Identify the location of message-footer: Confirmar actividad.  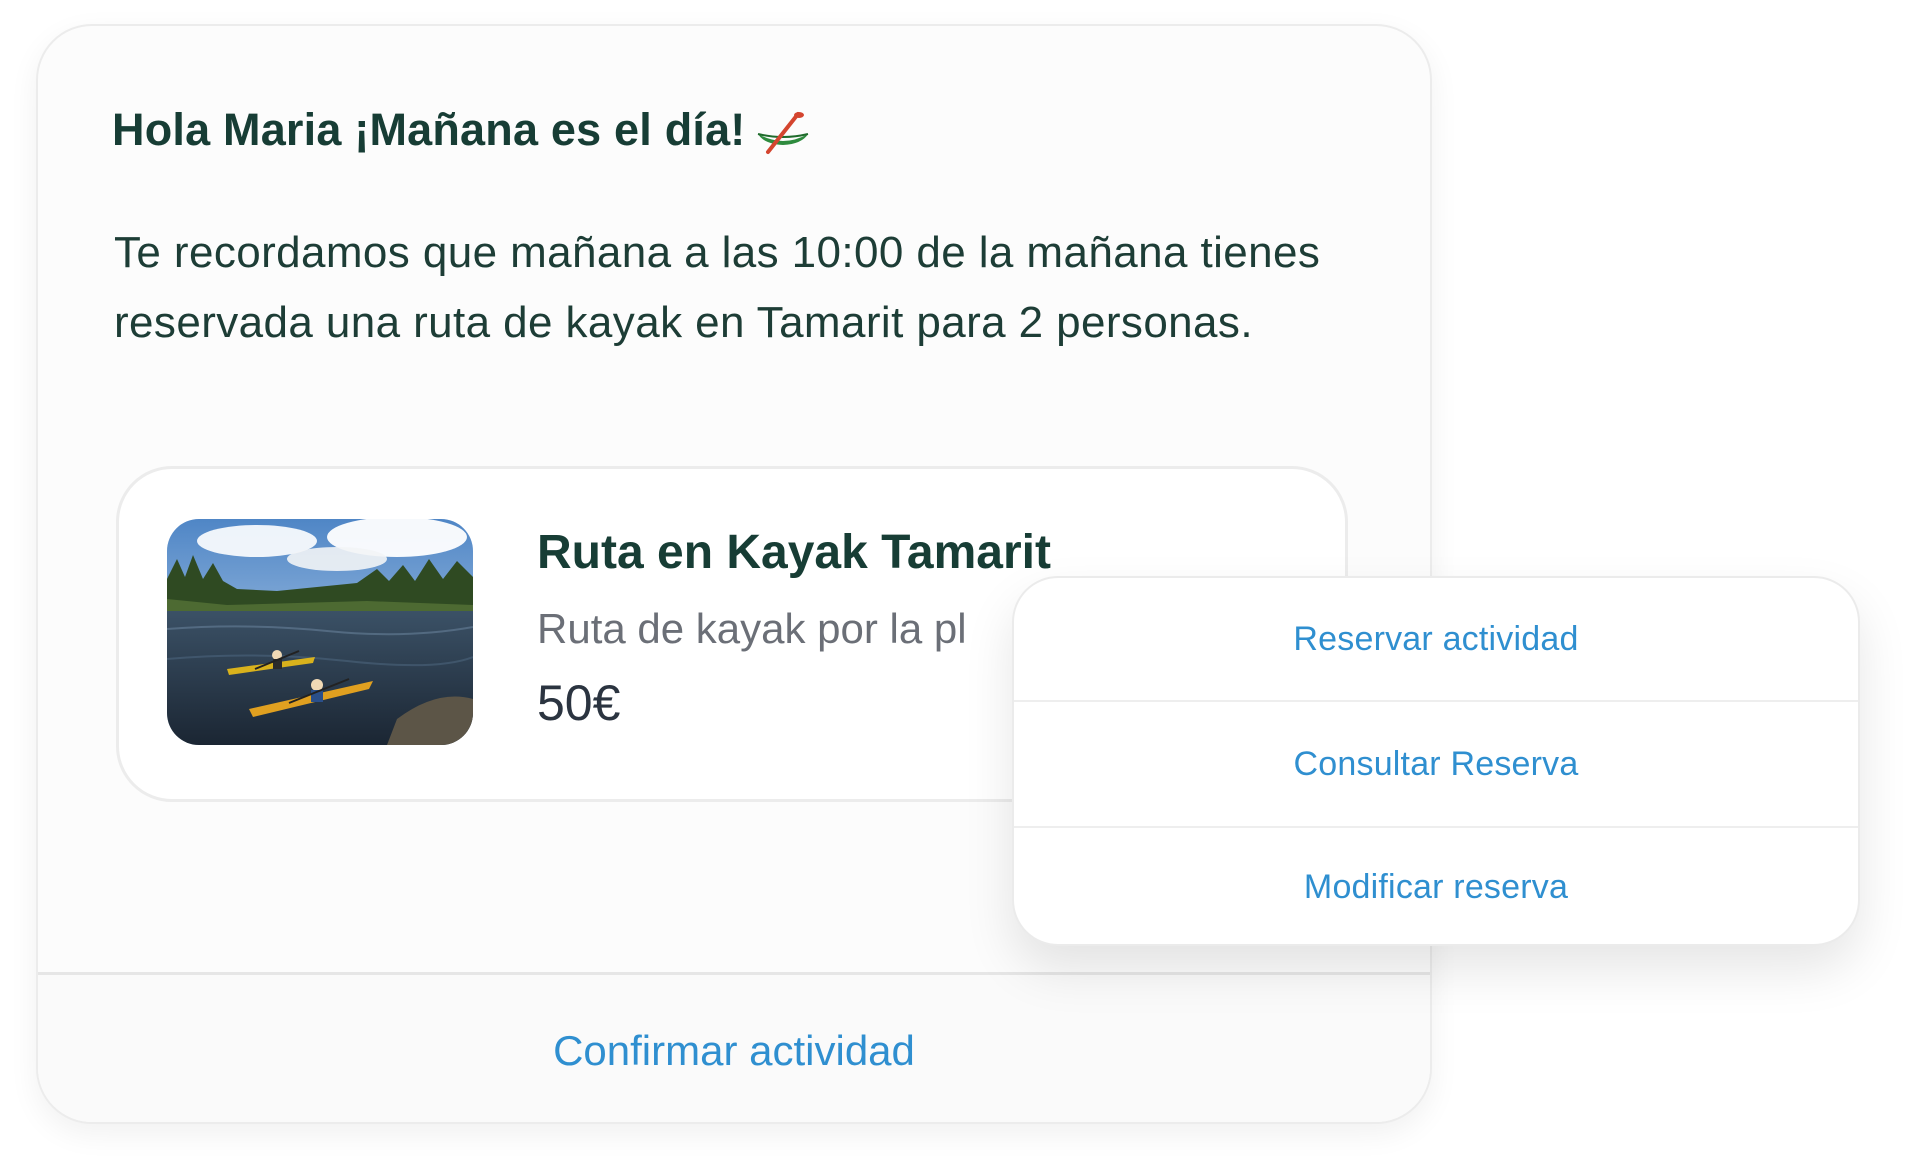
(734, 1047).